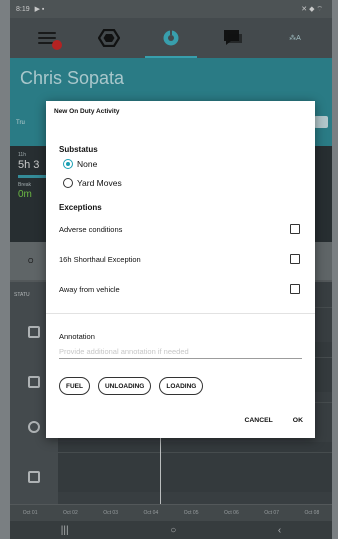  I want to click on ok-button: OK, so click(298, 420).